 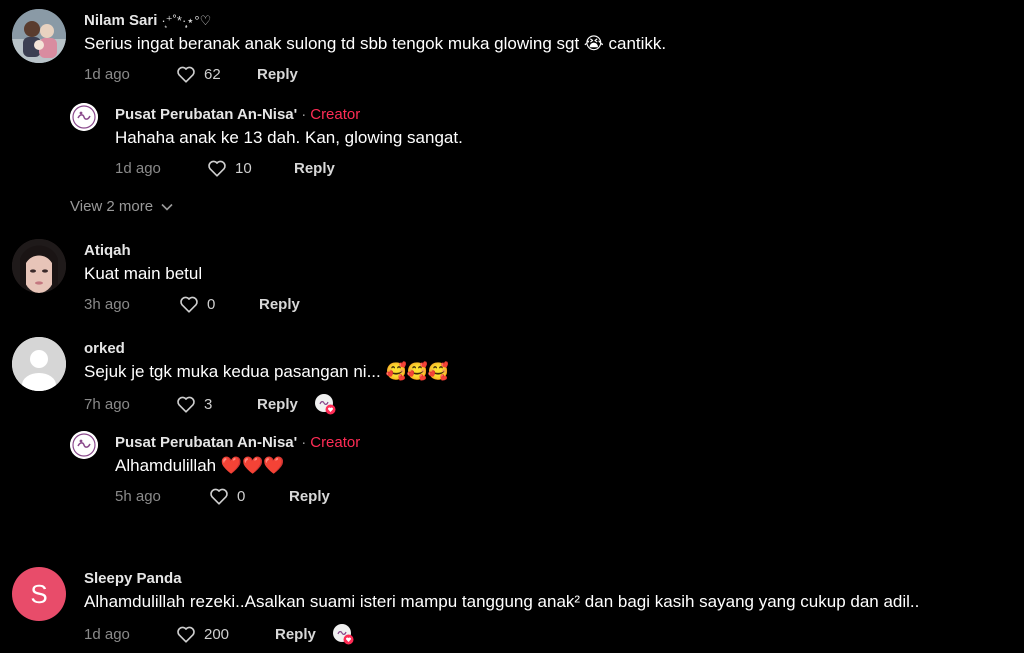 I want to click on like-button: 62, so click(x=216, y=74).